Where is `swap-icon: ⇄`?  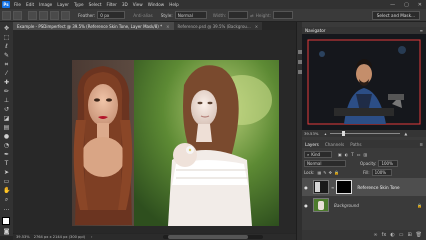
swap-icon: ⇄ is located at coordinates (252, 15).